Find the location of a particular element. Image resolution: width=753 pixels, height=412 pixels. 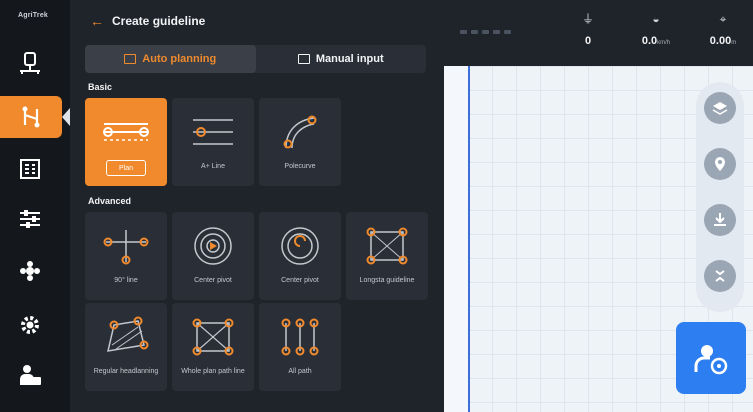

sidebar-item-guidance is located at coordinates (35, 117).